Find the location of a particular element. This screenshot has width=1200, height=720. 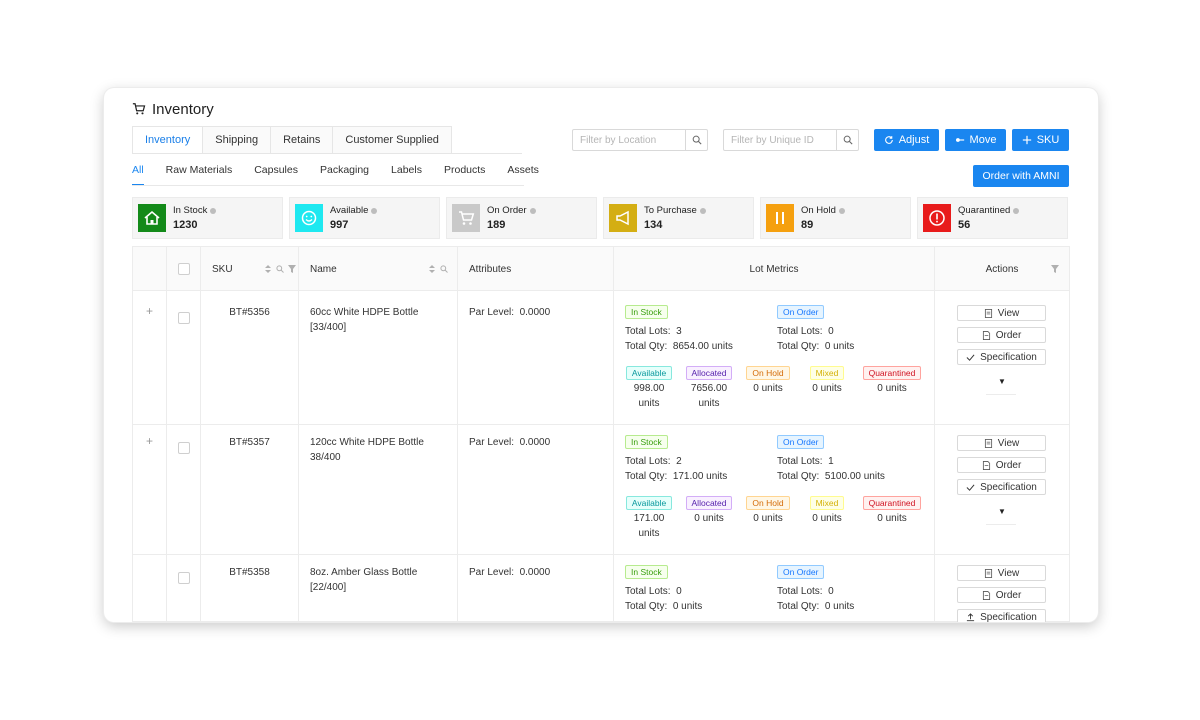

stat-quarantined: Quarantined 56 is located at coordinates (992, 218).